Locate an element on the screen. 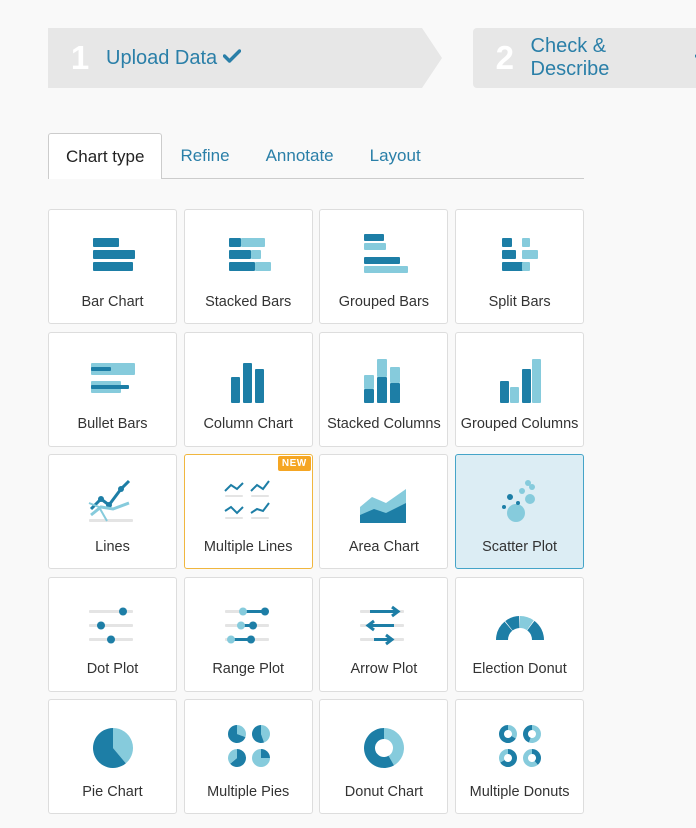  stacked-bars-icon is located at coordinates (249, 256).